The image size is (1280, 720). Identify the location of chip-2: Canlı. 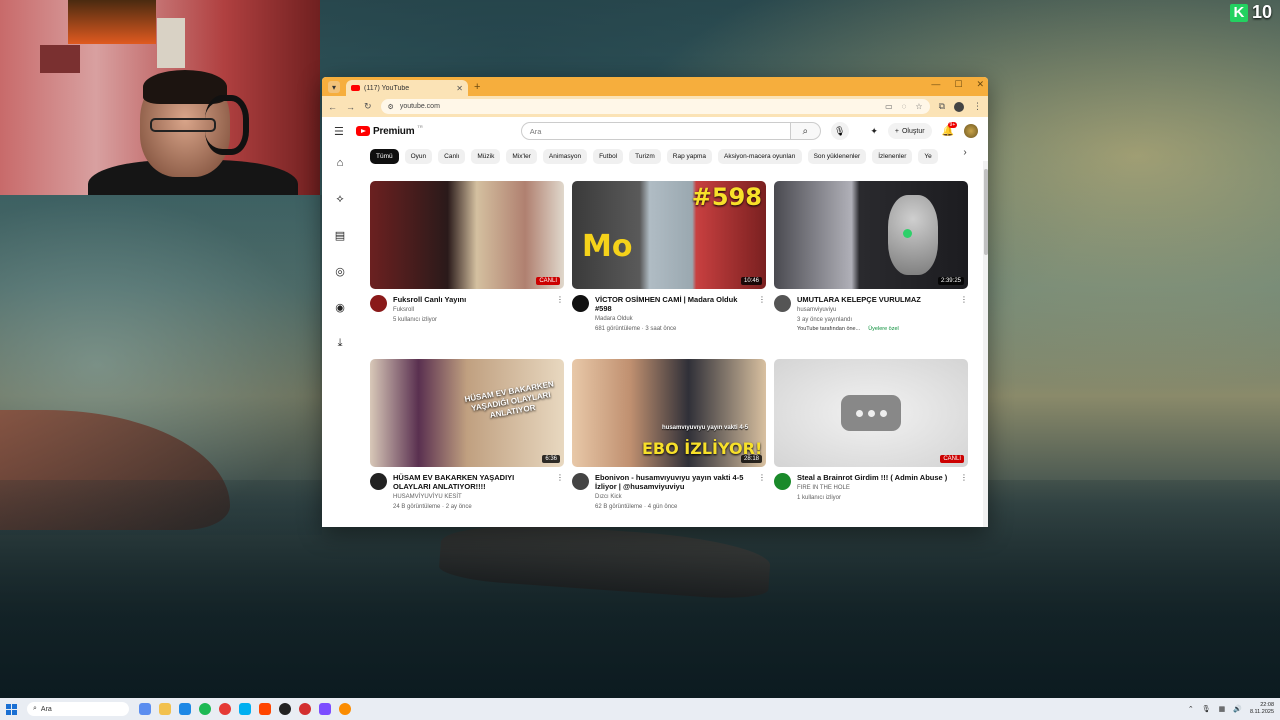
(452, 156).